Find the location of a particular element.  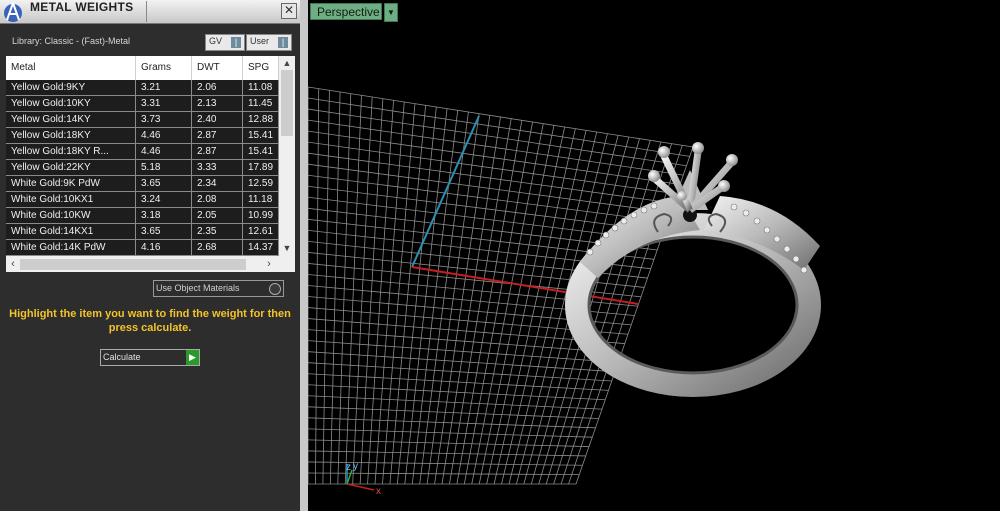

library-label: Library: Classic - (Fast)-Metal is located at coordinates (71, 41).